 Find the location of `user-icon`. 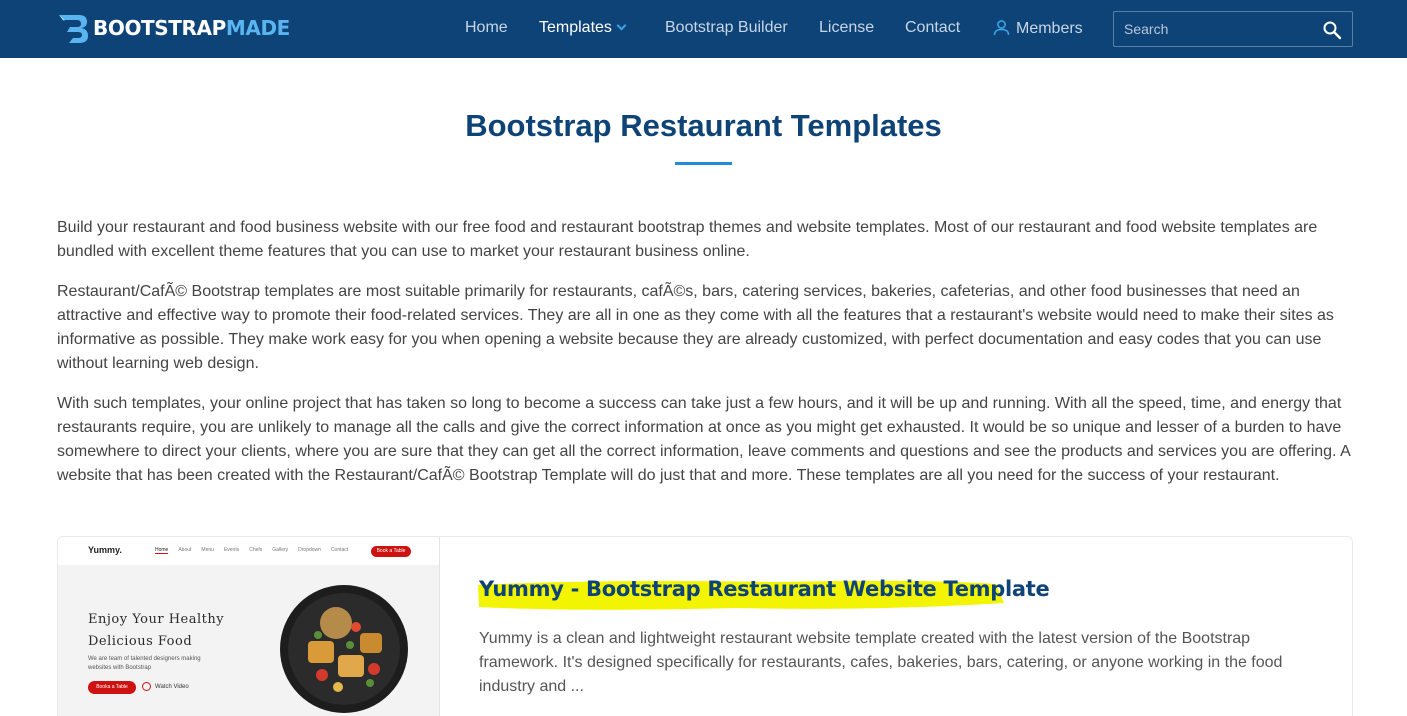

user-icon is located at coordinates (1001, 28).